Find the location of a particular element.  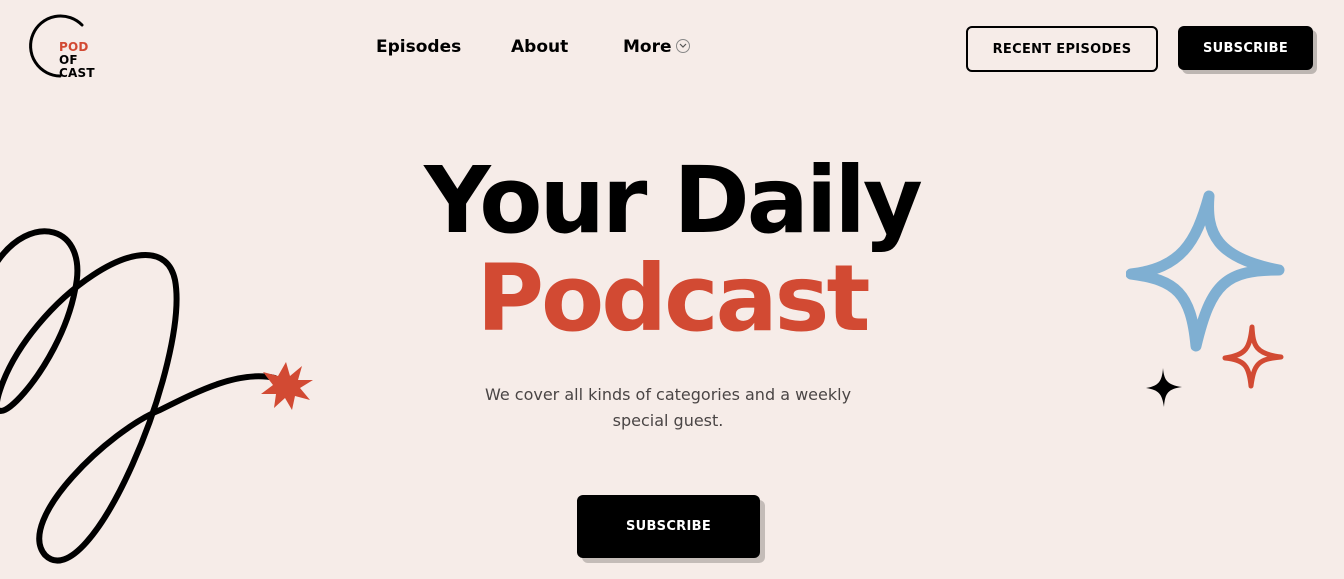

logo-text-cast: CAST is located at coordinates (77, 73).